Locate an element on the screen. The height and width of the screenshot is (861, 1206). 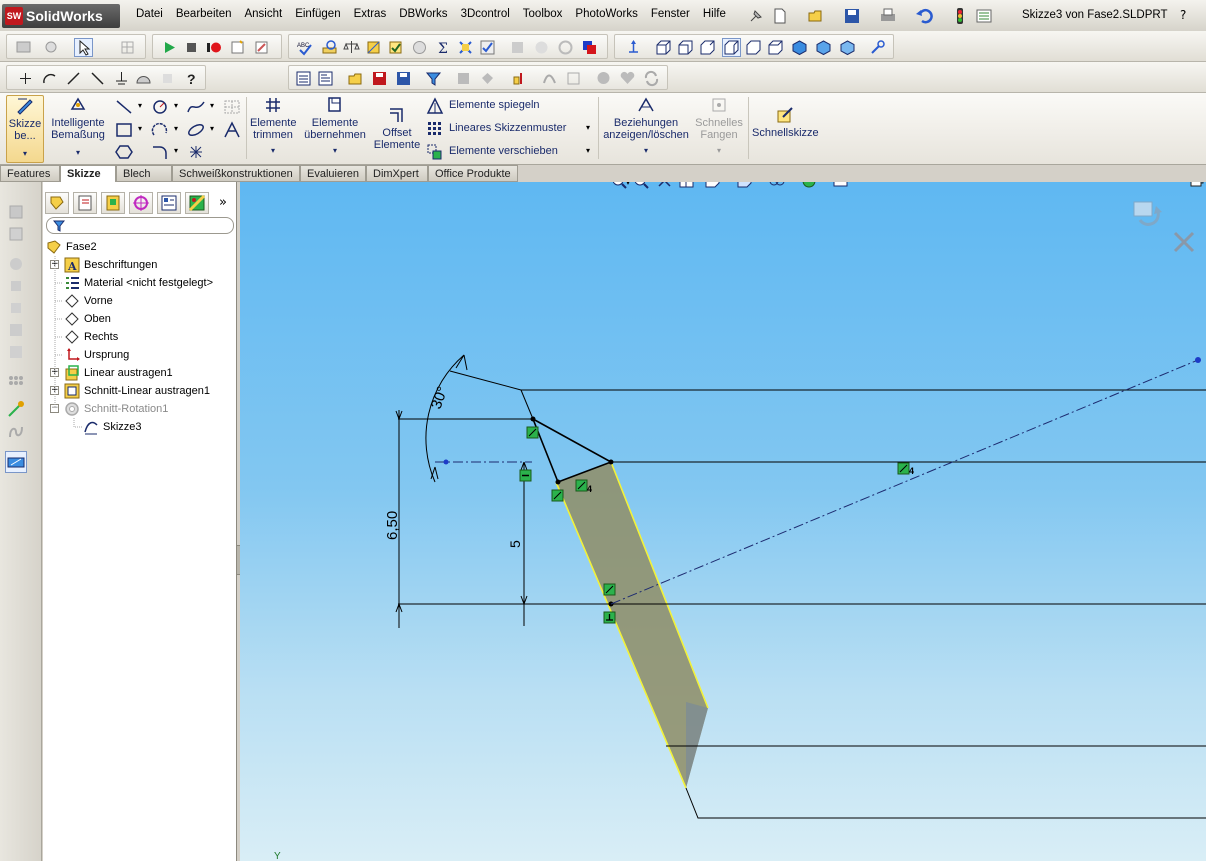
save-blue-icon is located at coordinates (403, 78).